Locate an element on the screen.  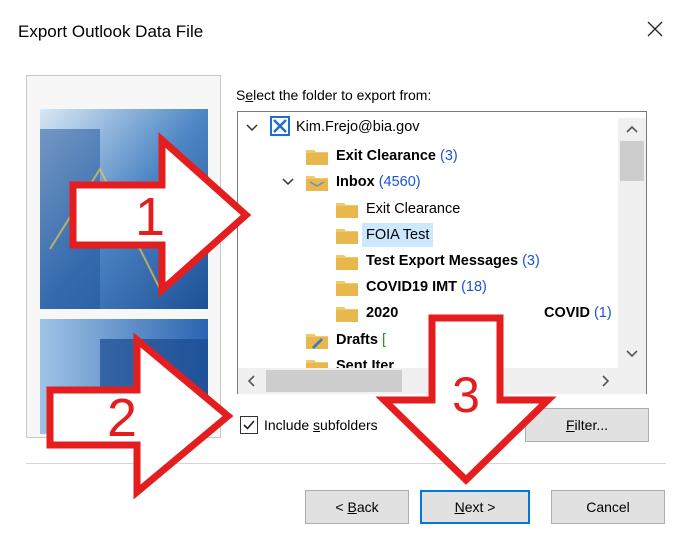
include-subfolders-label: Include subfolders is located at coordinates (321, 425).